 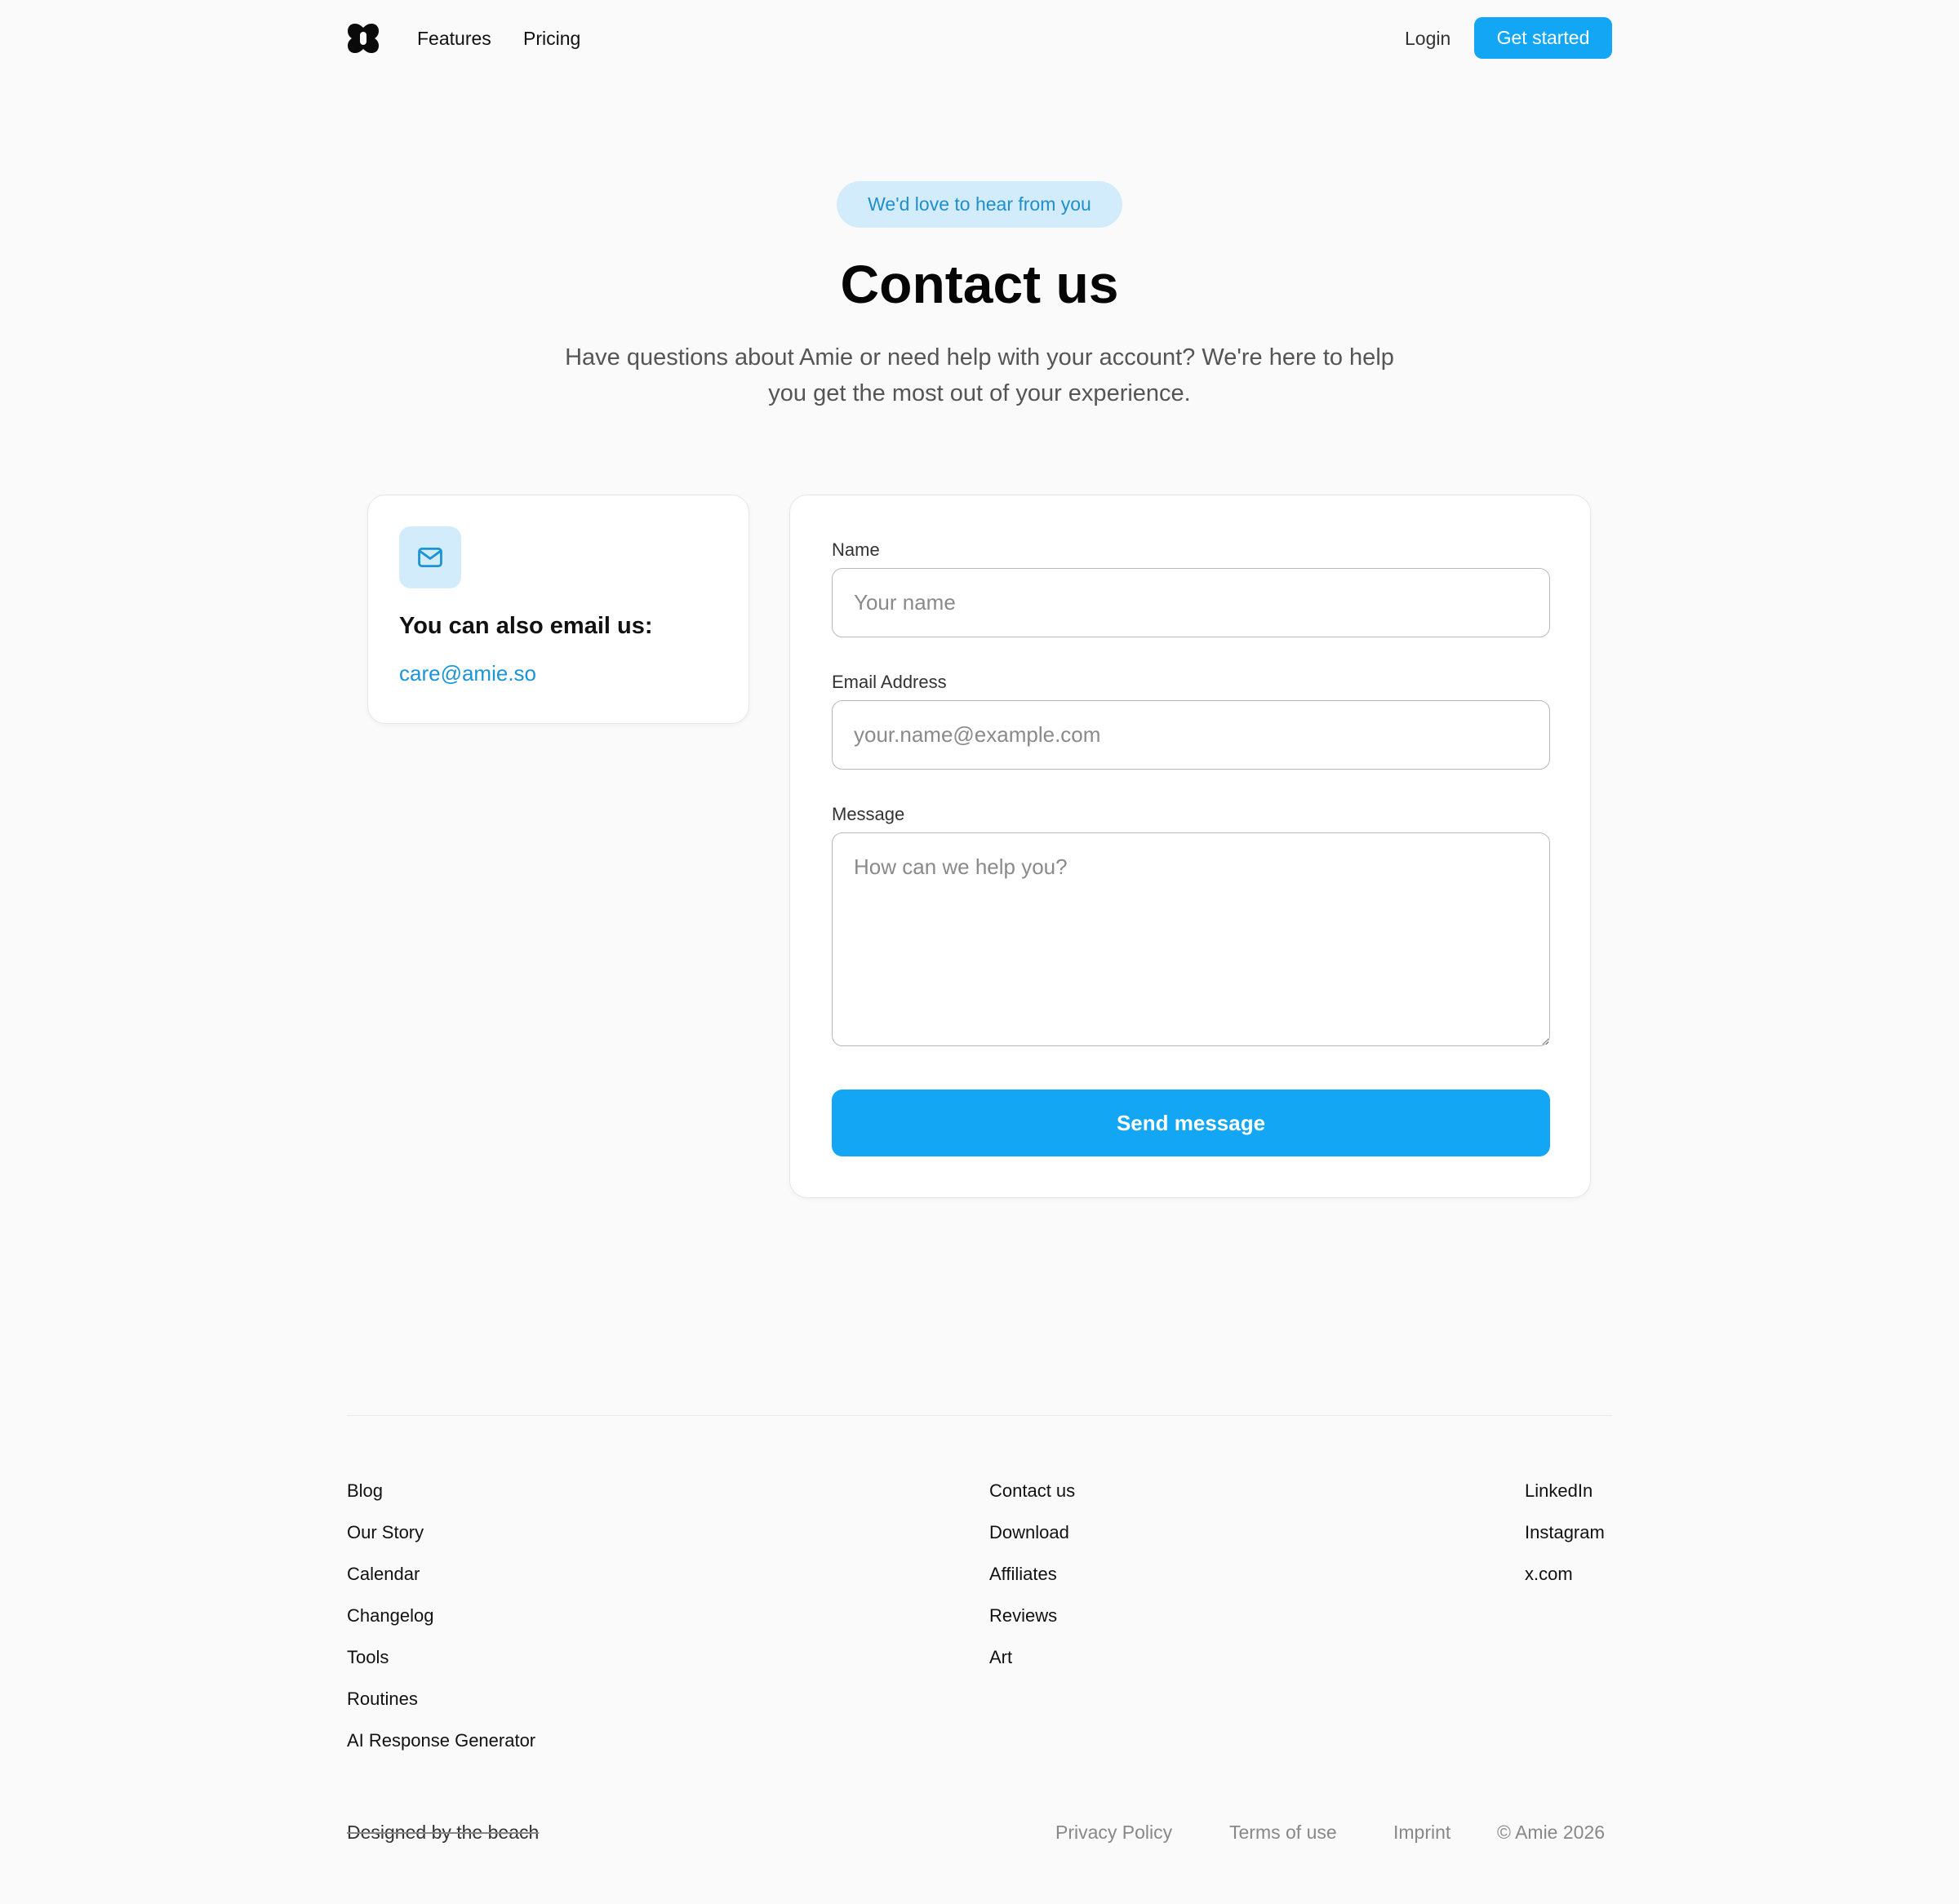 What do you see at coordinates (889, 682) in the screenshot?
I see `email-label: Email Address` at bounding box center [889, 682].